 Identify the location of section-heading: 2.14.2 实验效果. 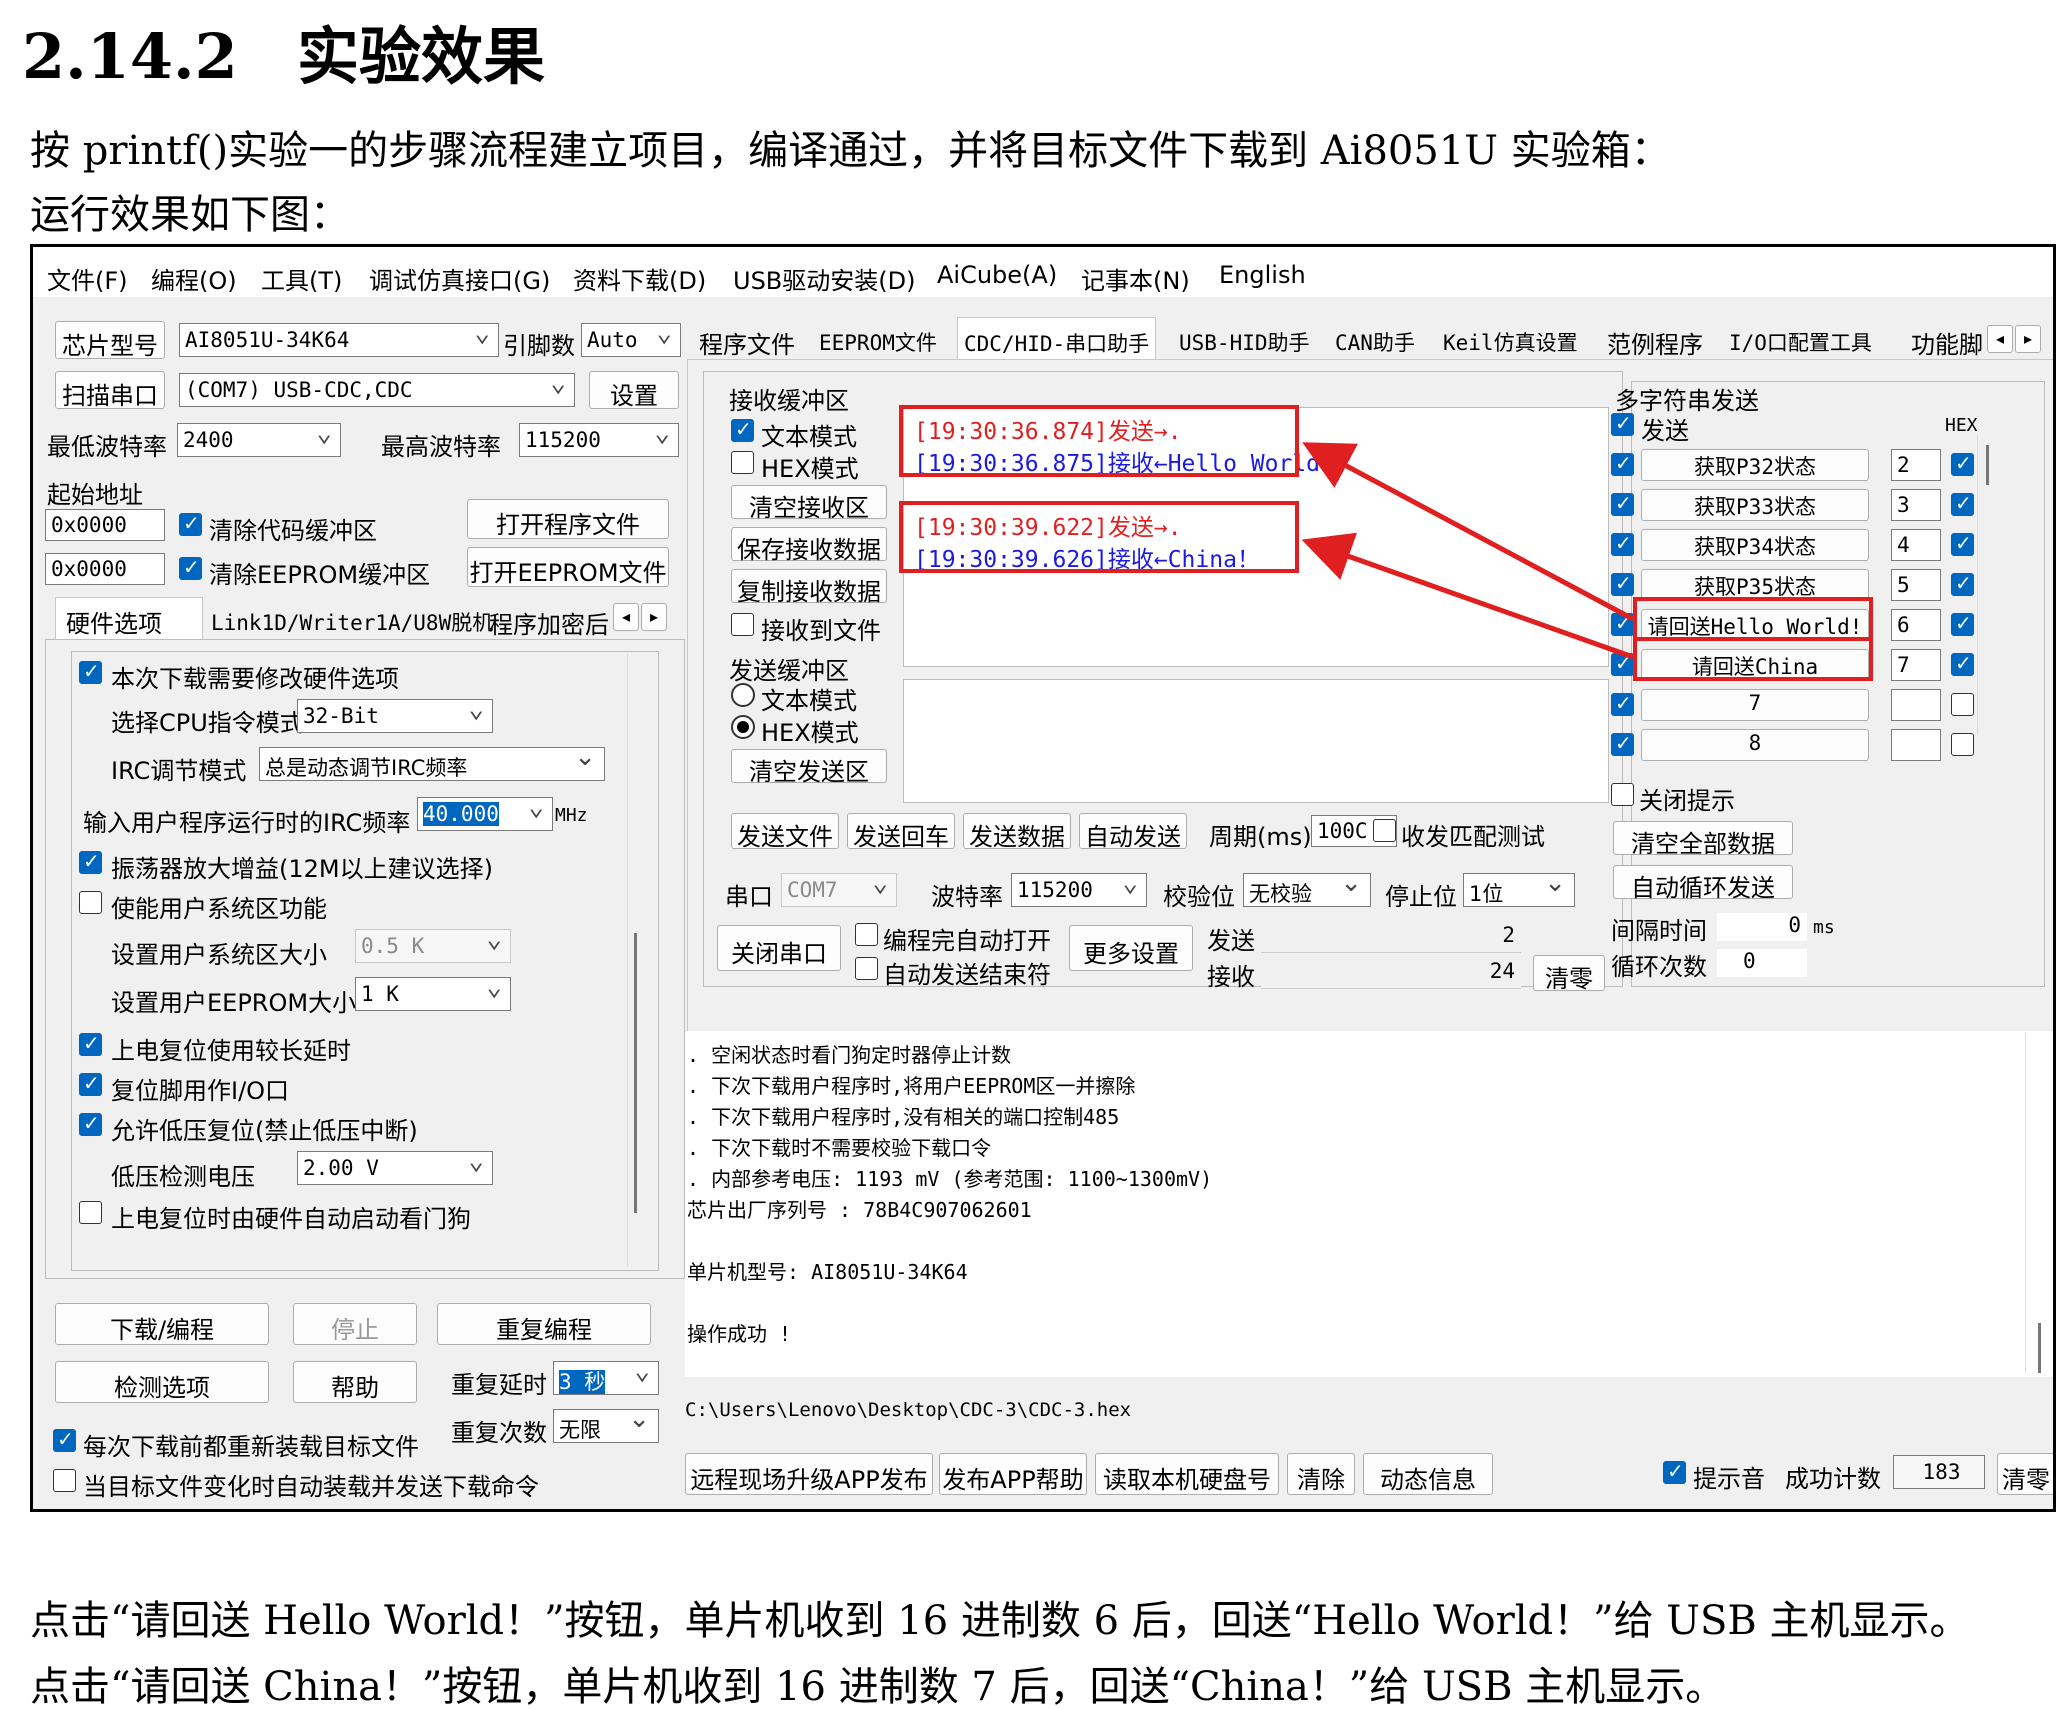
(283, 51).